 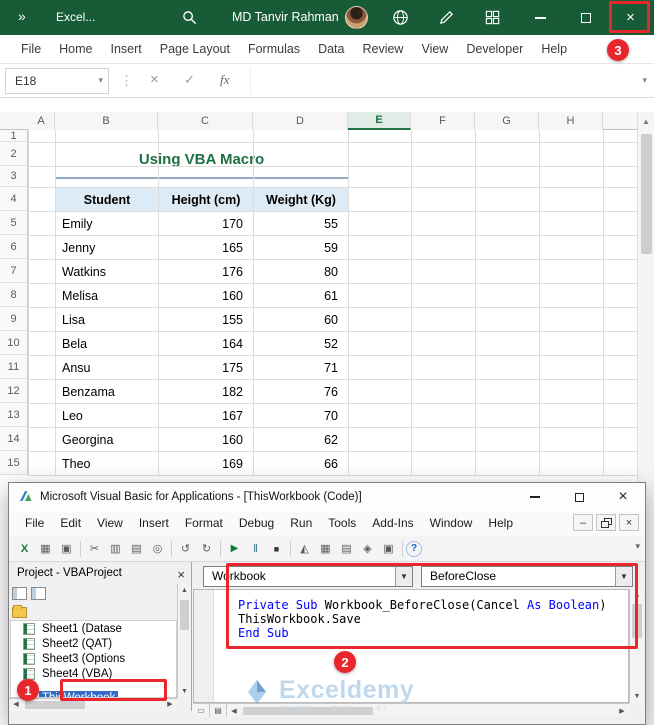 What do you see at coordinates (443, 121) in the screenshot?
I see `column-header-f: F` at bounding box center [443, 121].